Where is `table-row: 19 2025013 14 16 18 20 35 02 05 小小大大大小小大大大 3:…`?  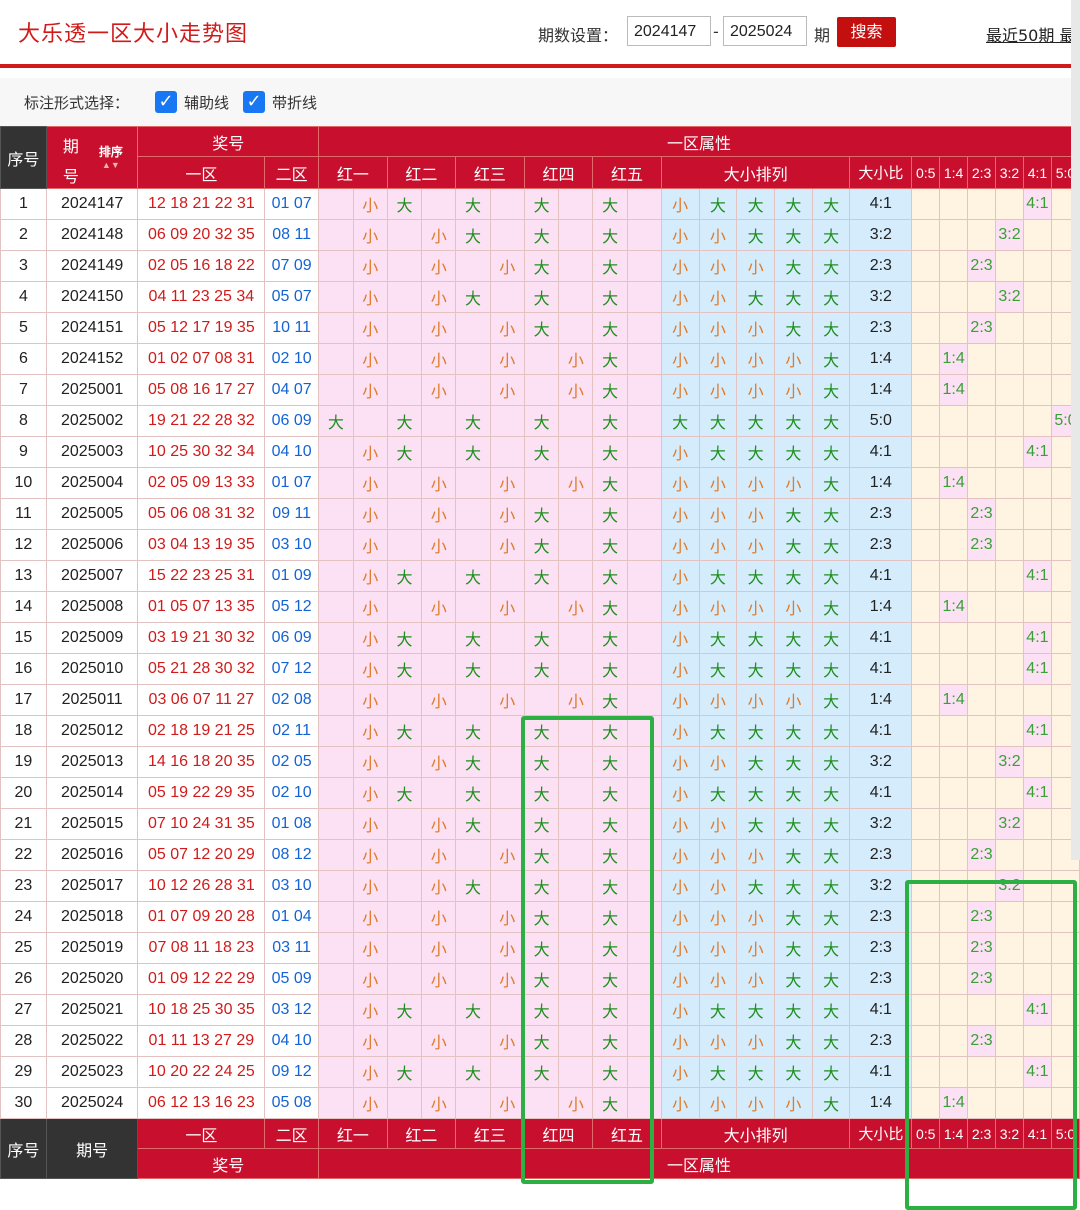
table-row: 19 2025013 14 16 18 20 35 02 05 小小大大大小小大大大 3:… is located at coordinates (540, 762).